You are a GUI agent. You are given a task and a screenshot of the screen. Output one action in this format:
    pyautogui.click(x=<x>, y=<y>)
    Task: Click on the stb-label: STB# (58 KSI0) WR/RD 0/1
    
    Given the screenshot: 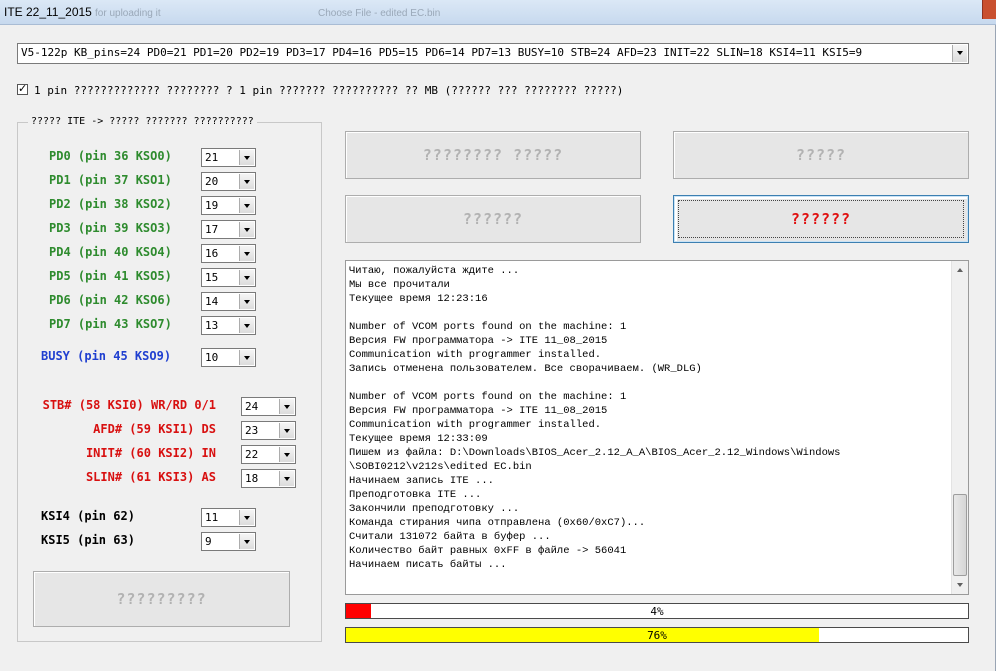 What is the action you would take?
    pyautogui.click(x=129, y=405)
    